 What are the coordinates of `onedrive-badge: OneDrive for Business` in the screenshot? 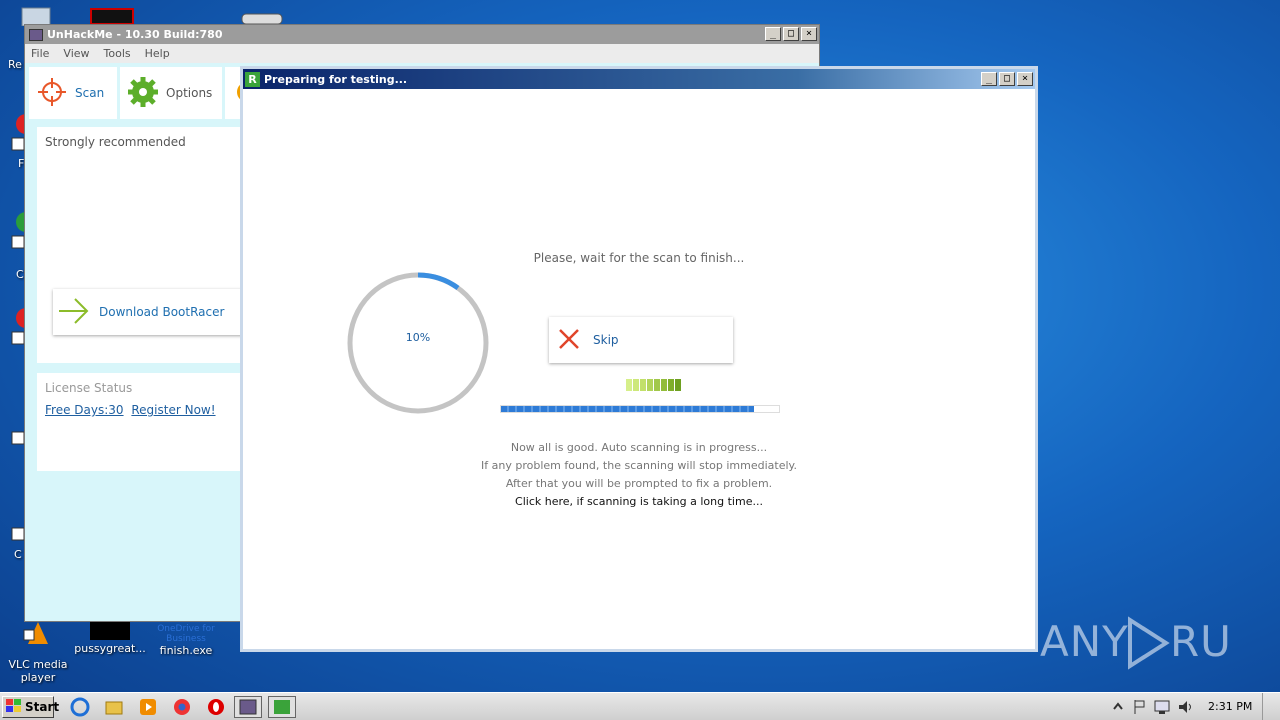 It's located at (186, 634).